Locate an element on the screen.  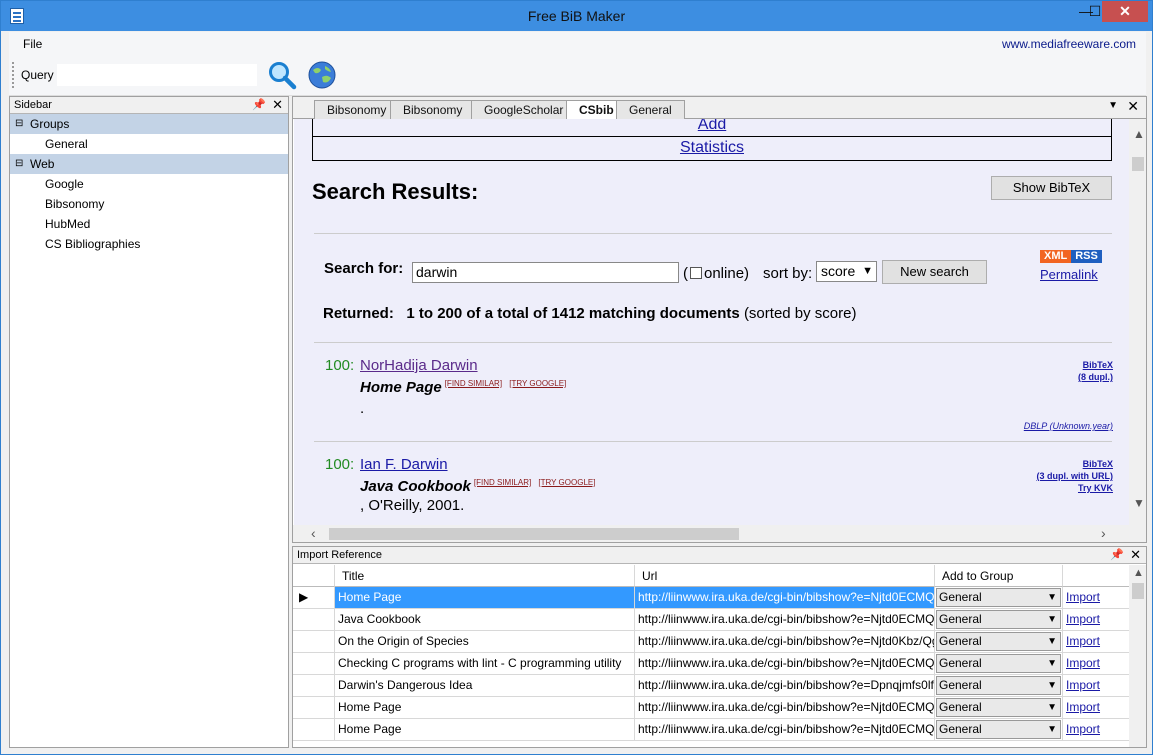
close-tab-icon: ✕ is located at coordinates (1133, 106).